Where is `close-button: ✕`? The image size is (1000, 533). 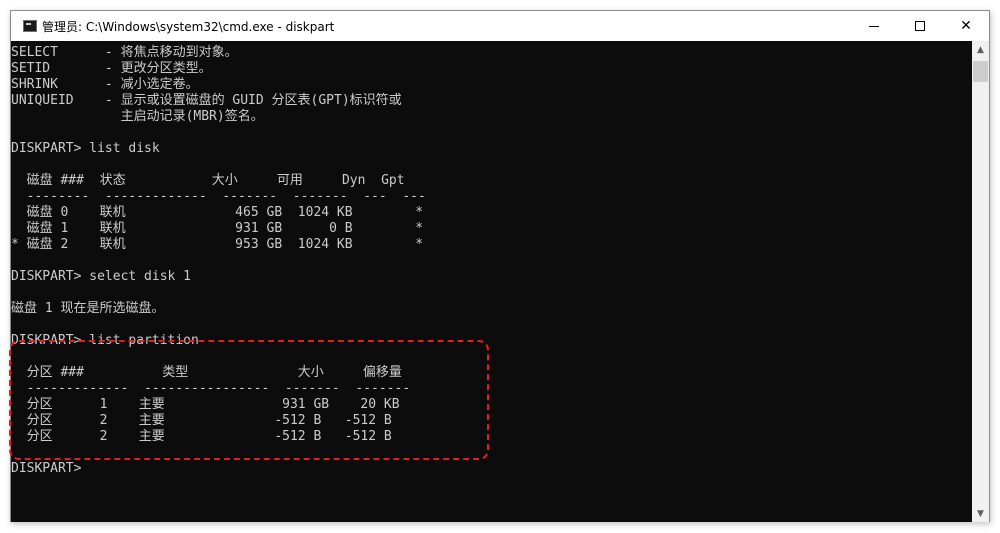 close-button: ✕ is located at coordinates (966, 26).